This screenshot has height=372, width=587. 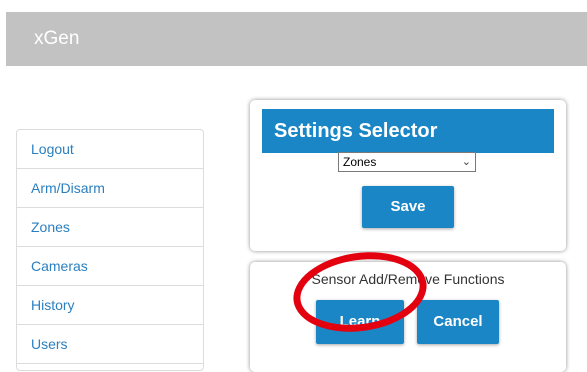 What do you see at coordinates (110, 266) in the screenshot?
I see `sidebar-item-cameras: Cameras` at bounding box center [110, 266].